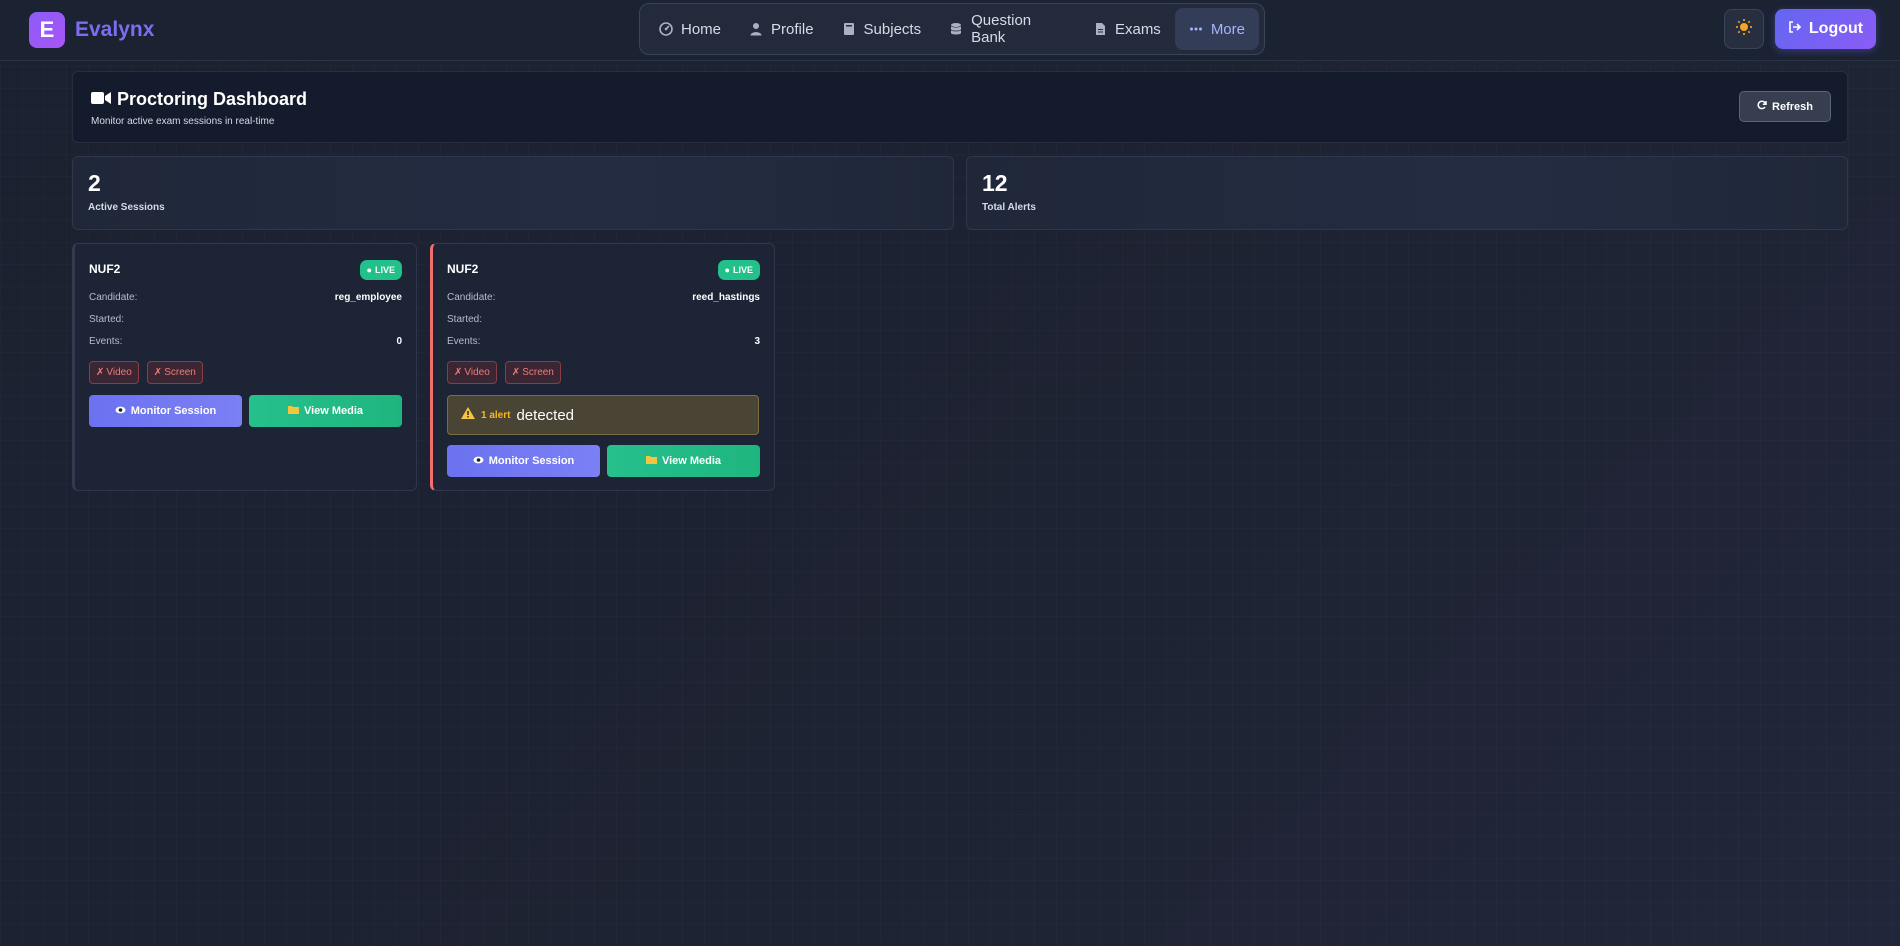 Image resolution: width=1900 pixels, height=946 pixels. I want to click on nav-label: More, so click(1227, 29).